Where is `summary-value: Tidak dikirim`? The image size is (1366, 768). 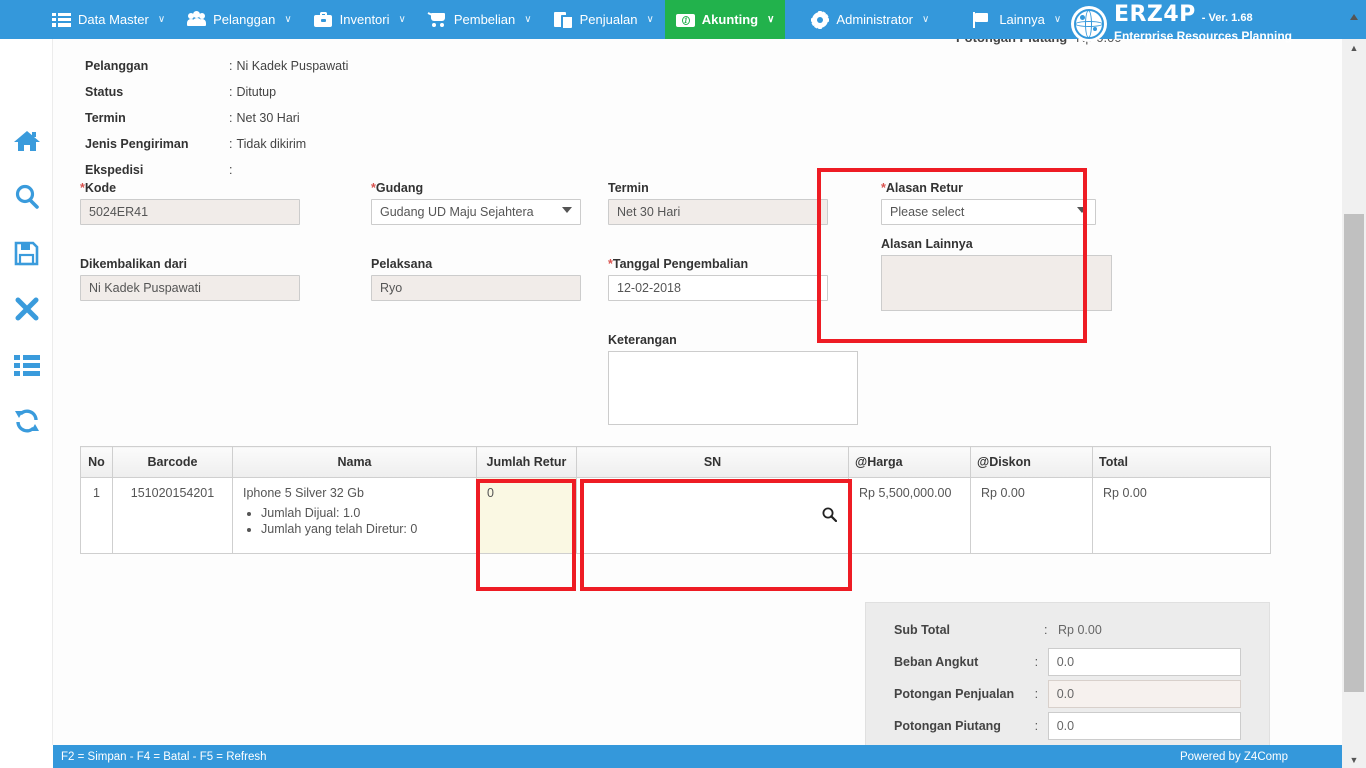
summary-value: Tidak dikirim is located at coordinates (271, 144).